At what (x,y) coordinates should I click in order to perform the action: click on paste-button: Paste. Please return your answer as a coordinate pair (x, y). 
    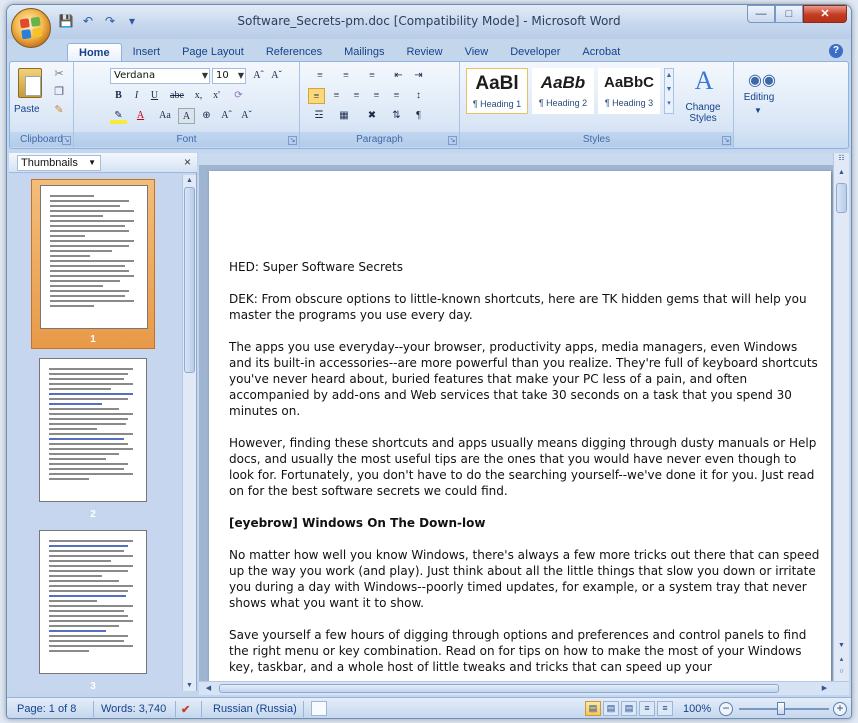
    Looking at the image, I should click on (27, 109).